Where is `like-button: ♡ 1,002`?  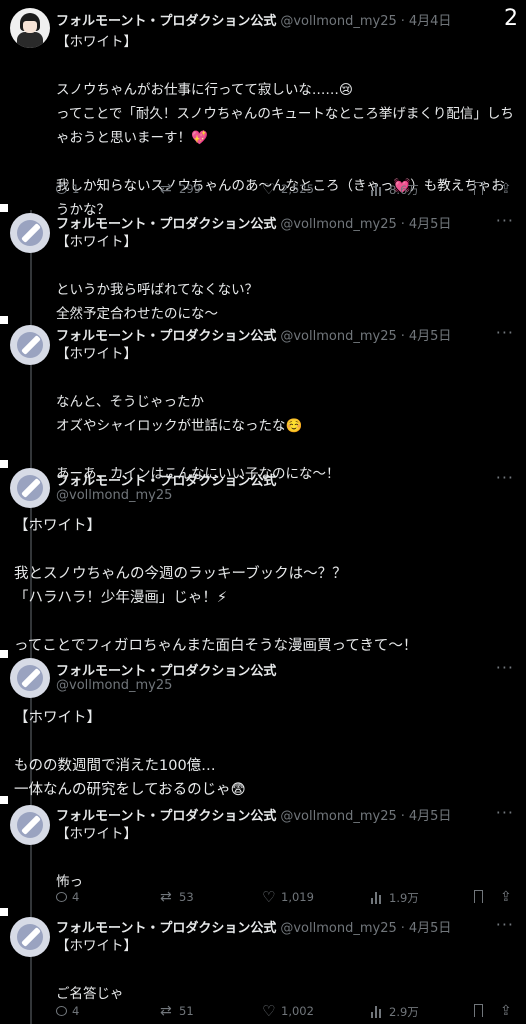
like-button: ♡ 1,002 is located at coordinates (288, 1011).